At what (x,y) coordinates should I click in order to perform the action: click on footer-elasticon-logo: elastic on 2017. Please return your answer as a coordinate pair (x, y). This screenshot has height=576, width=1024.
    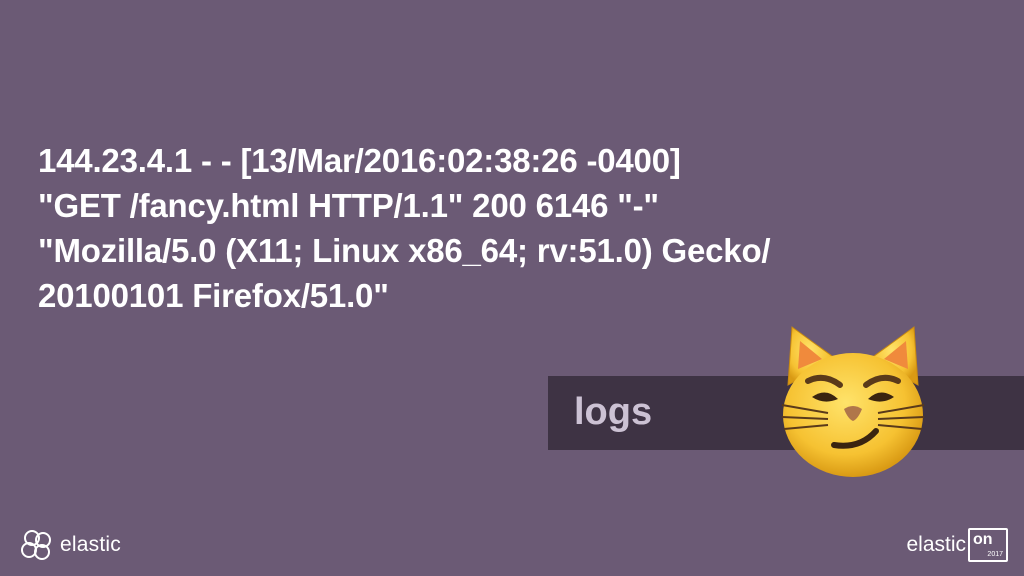
    Looking at the image, I should click on (957, 545).